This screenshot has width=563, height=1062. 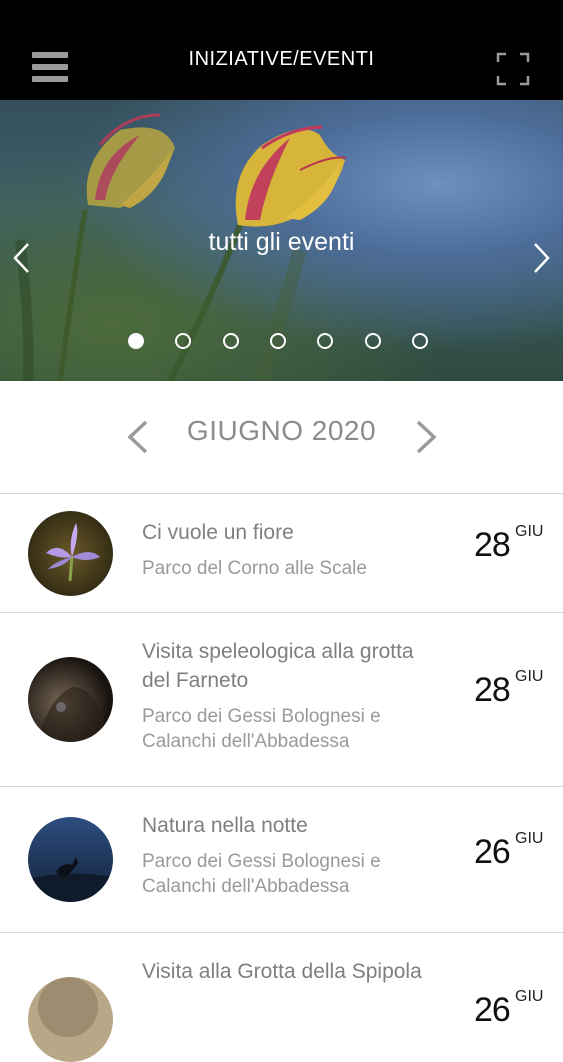 I want to click on fullscreen-icon, so click(x=513, y=69).